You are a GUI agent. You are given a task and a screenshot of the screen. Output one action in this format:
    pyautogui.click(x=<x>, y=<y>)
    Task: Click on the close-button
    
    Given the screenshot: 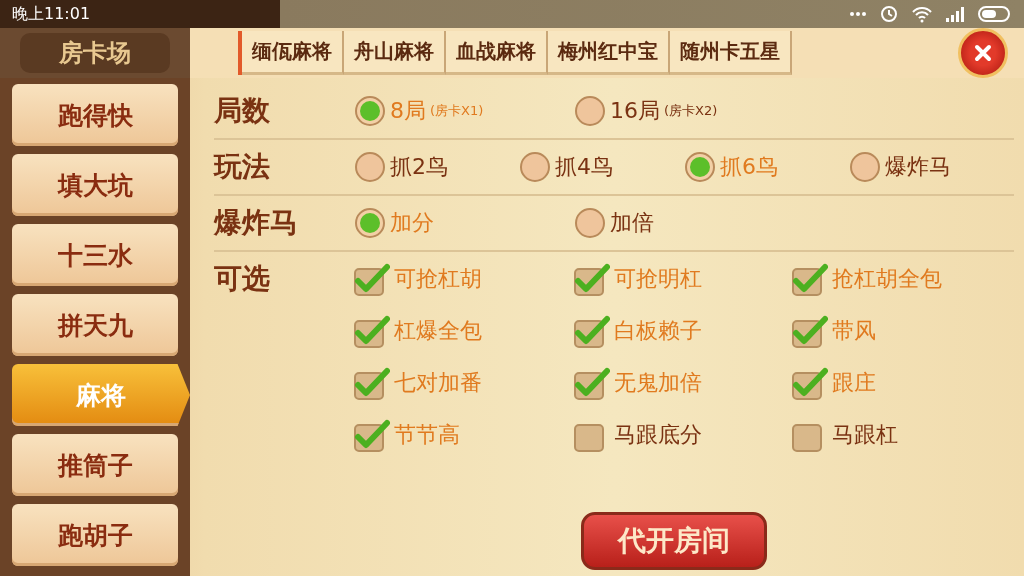 What is the action you would take?
    pyautogui.click(x=983, y=53)
    